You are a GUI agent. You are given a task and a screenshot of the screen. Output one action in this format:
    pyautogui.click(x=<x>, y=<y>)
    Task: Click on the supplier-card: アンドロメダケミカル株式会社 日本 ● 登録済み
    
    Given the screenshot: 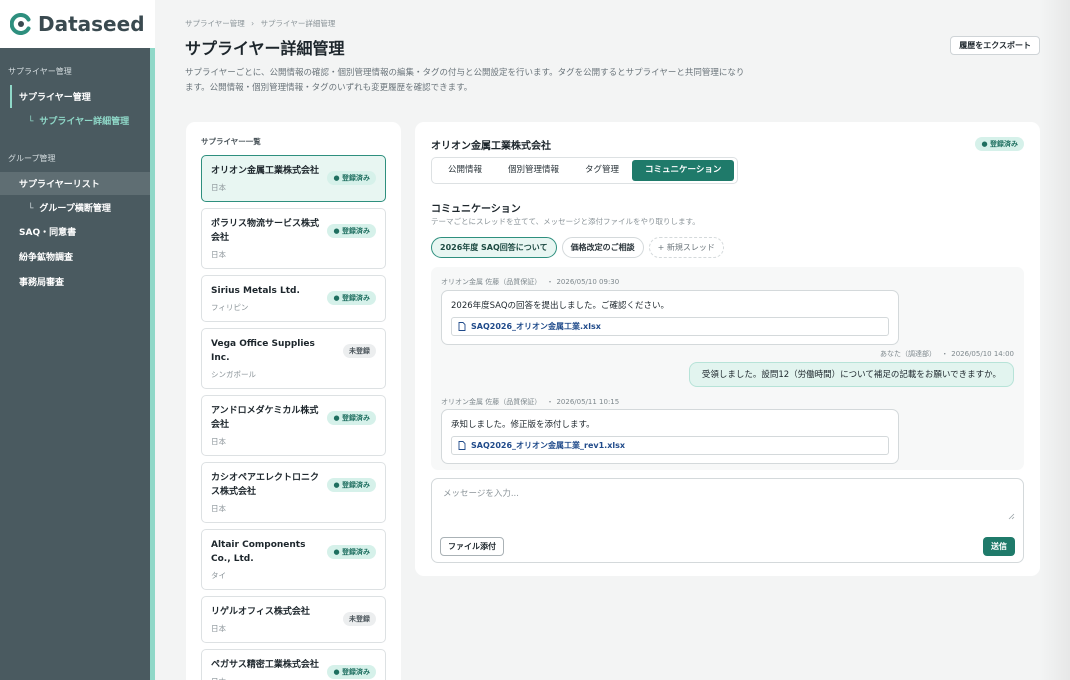 What is the action you would take?
    pyautogui.click(x=293, y=425)
    